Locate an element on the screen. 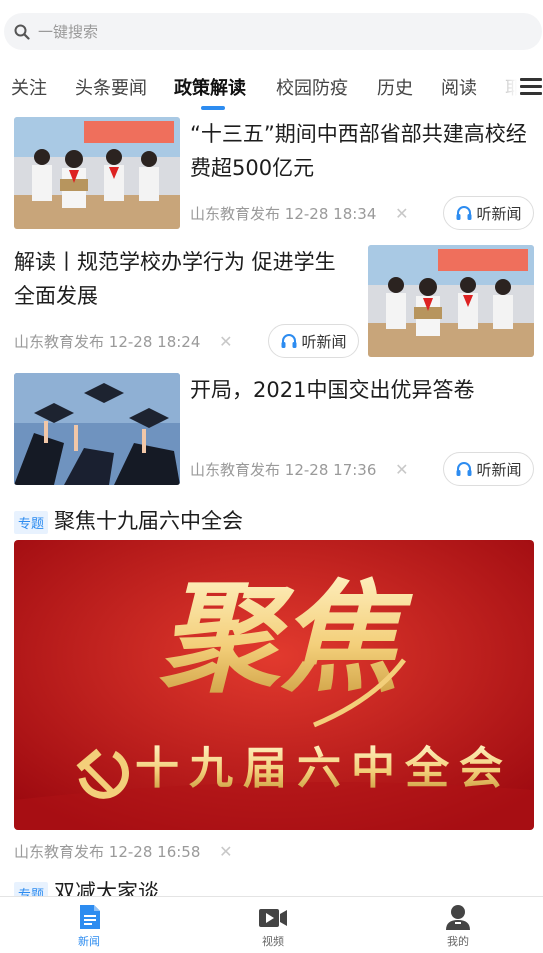  search-input is located at coordinates (258, 31).